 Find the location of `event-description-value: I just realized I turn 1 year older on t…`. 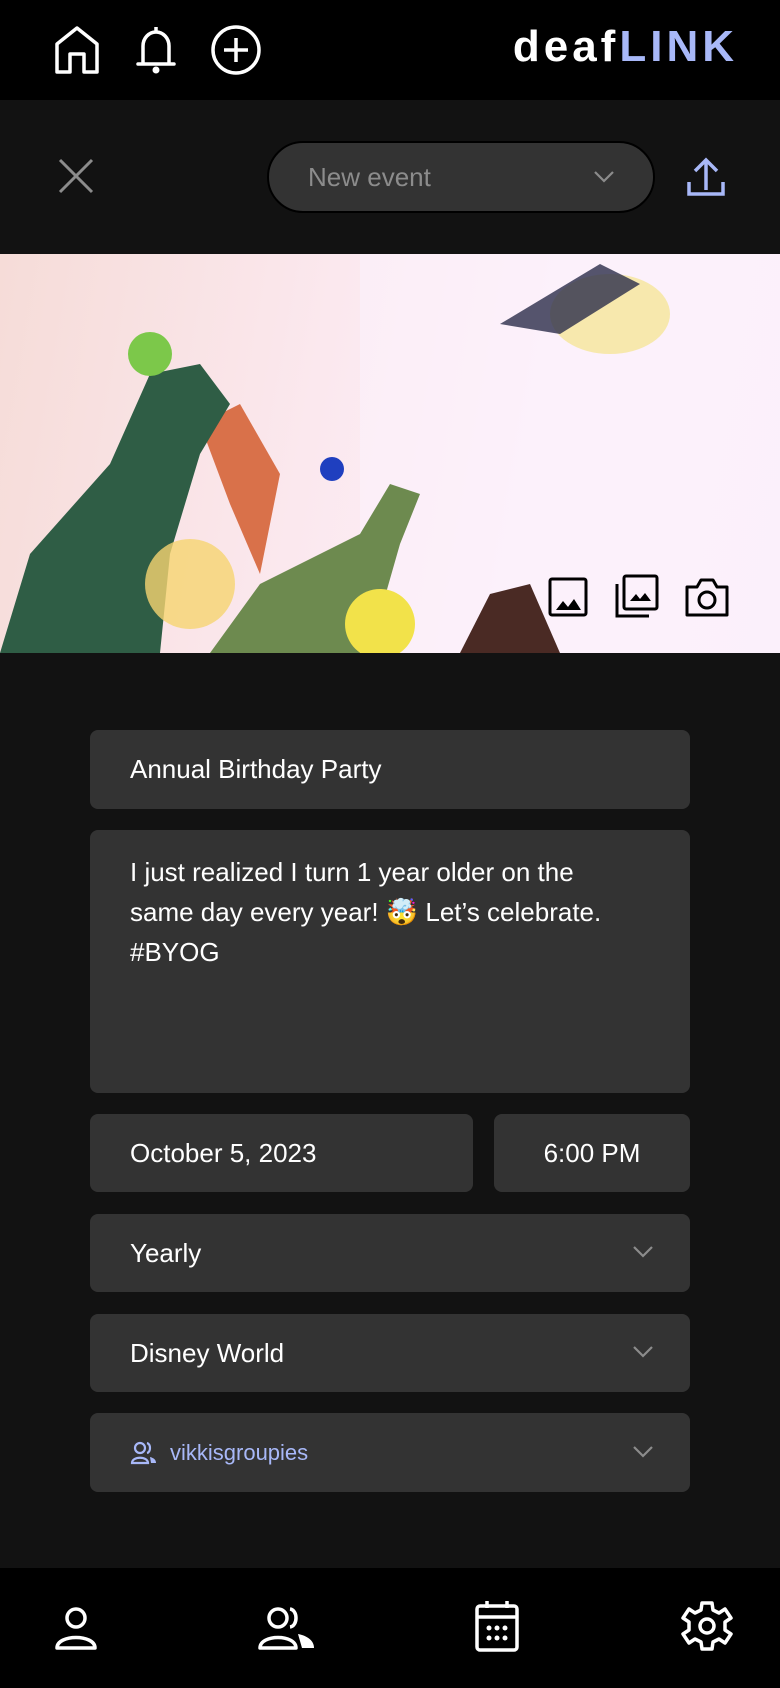

event-description-value: I just realized I turn 1 year older on t… is located at coordinates (366, 912).